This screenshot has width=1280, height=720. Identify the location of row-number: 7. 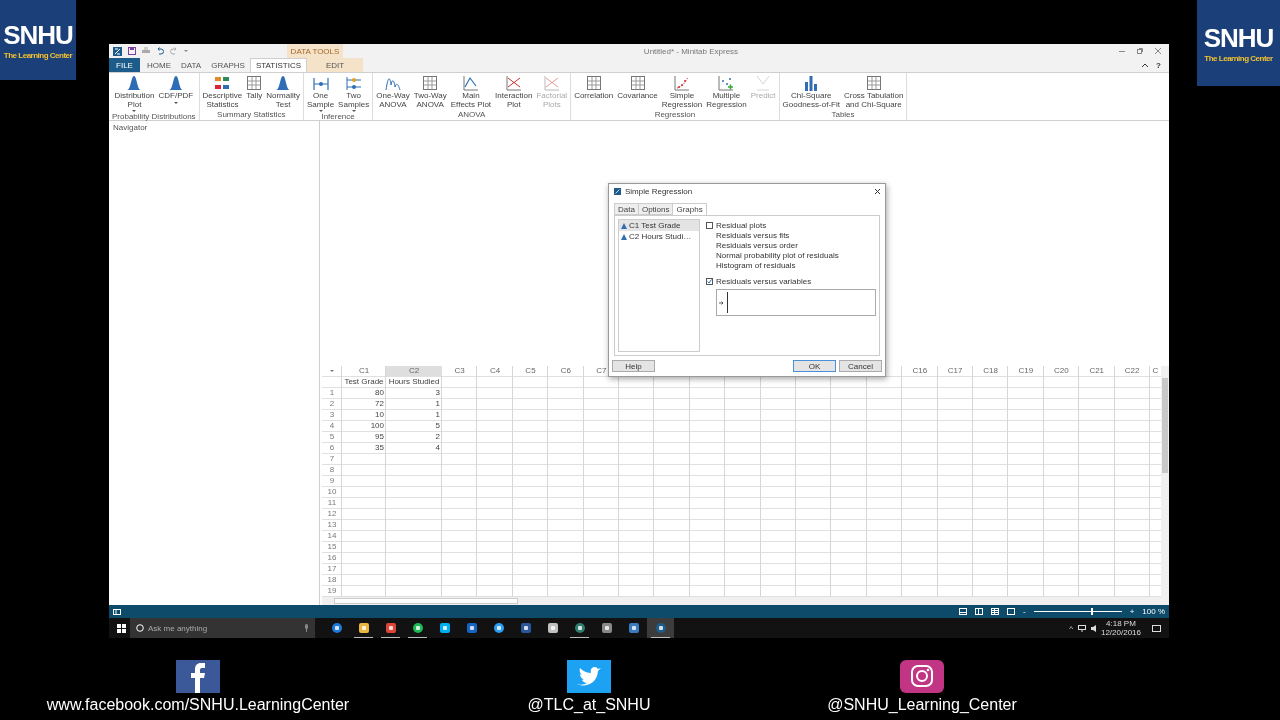
(332, 459).